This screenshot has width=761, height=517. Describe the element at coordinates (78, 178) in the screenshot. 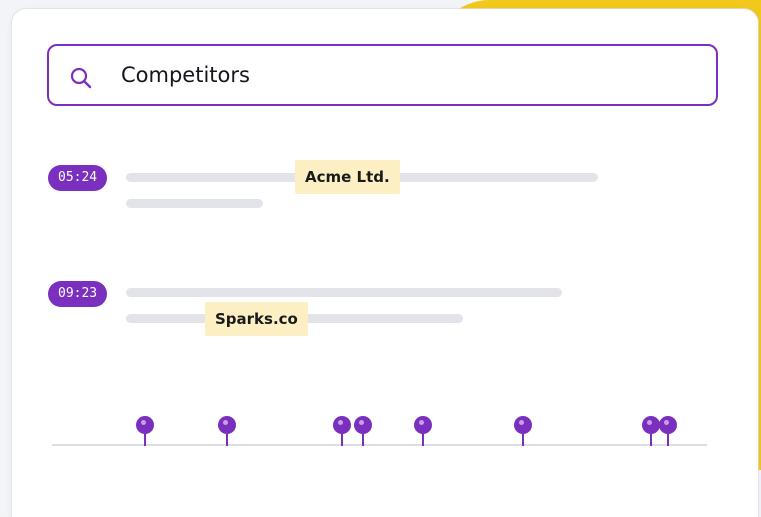

I see `timestamp-badge: 05:24` at that location.